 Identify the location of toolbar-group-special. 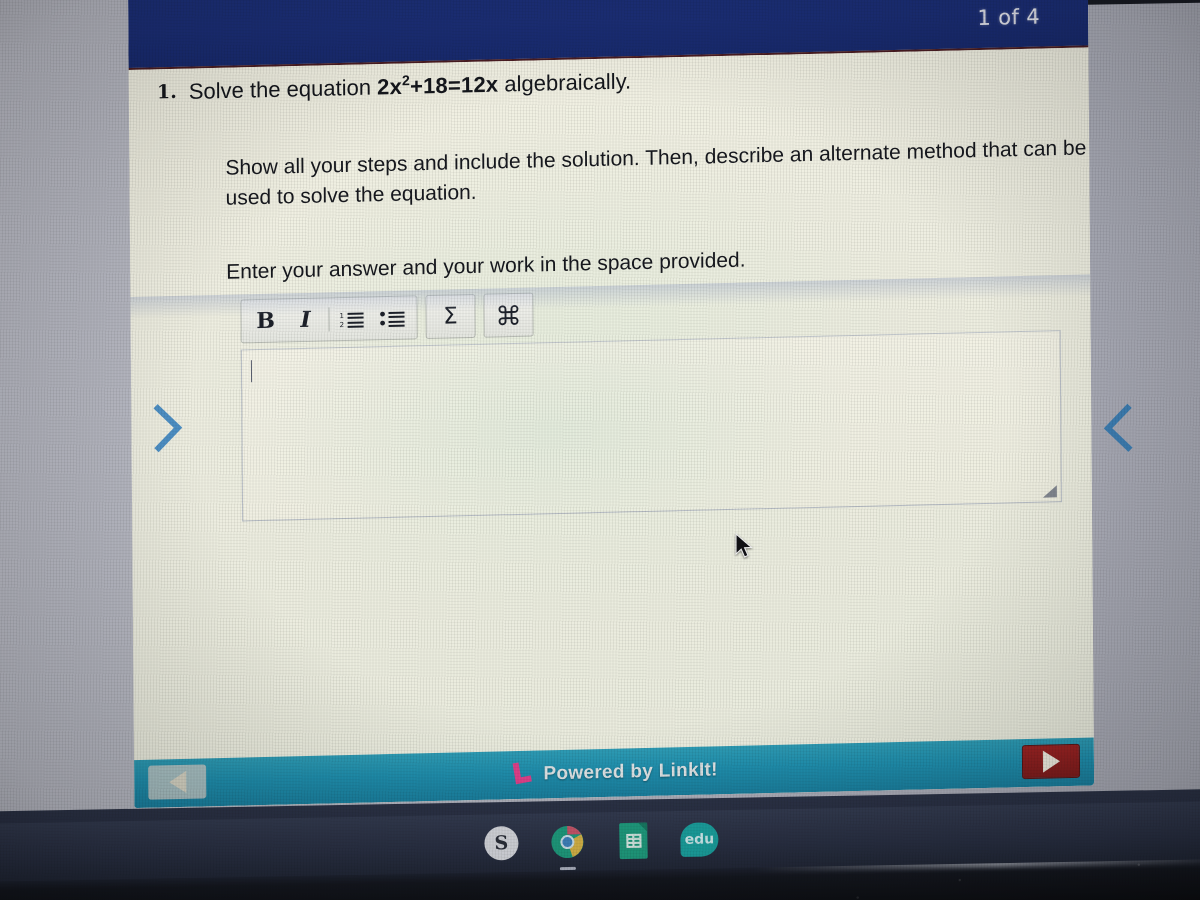
(508, 315).